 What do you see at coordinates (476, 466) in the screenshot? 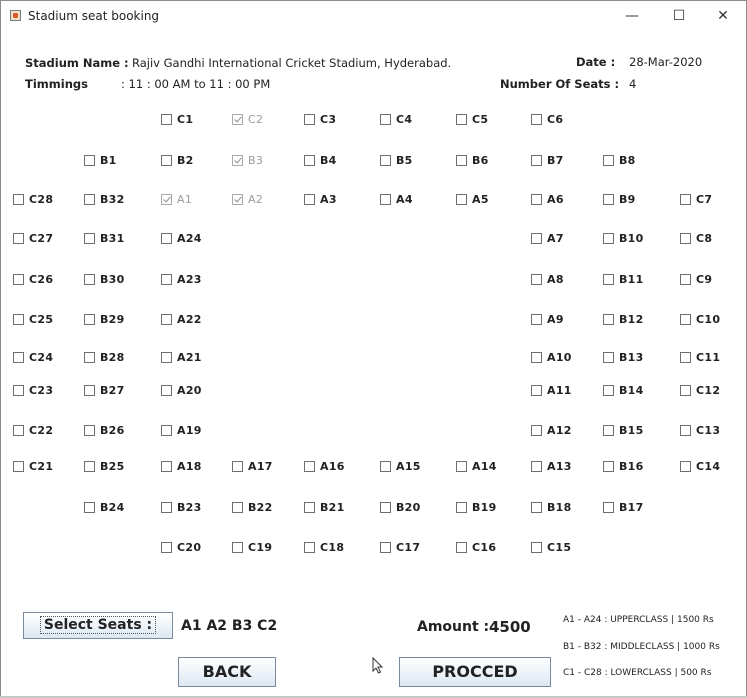
I see `seat-checkbox: A14` at bounding box center [476, 466].